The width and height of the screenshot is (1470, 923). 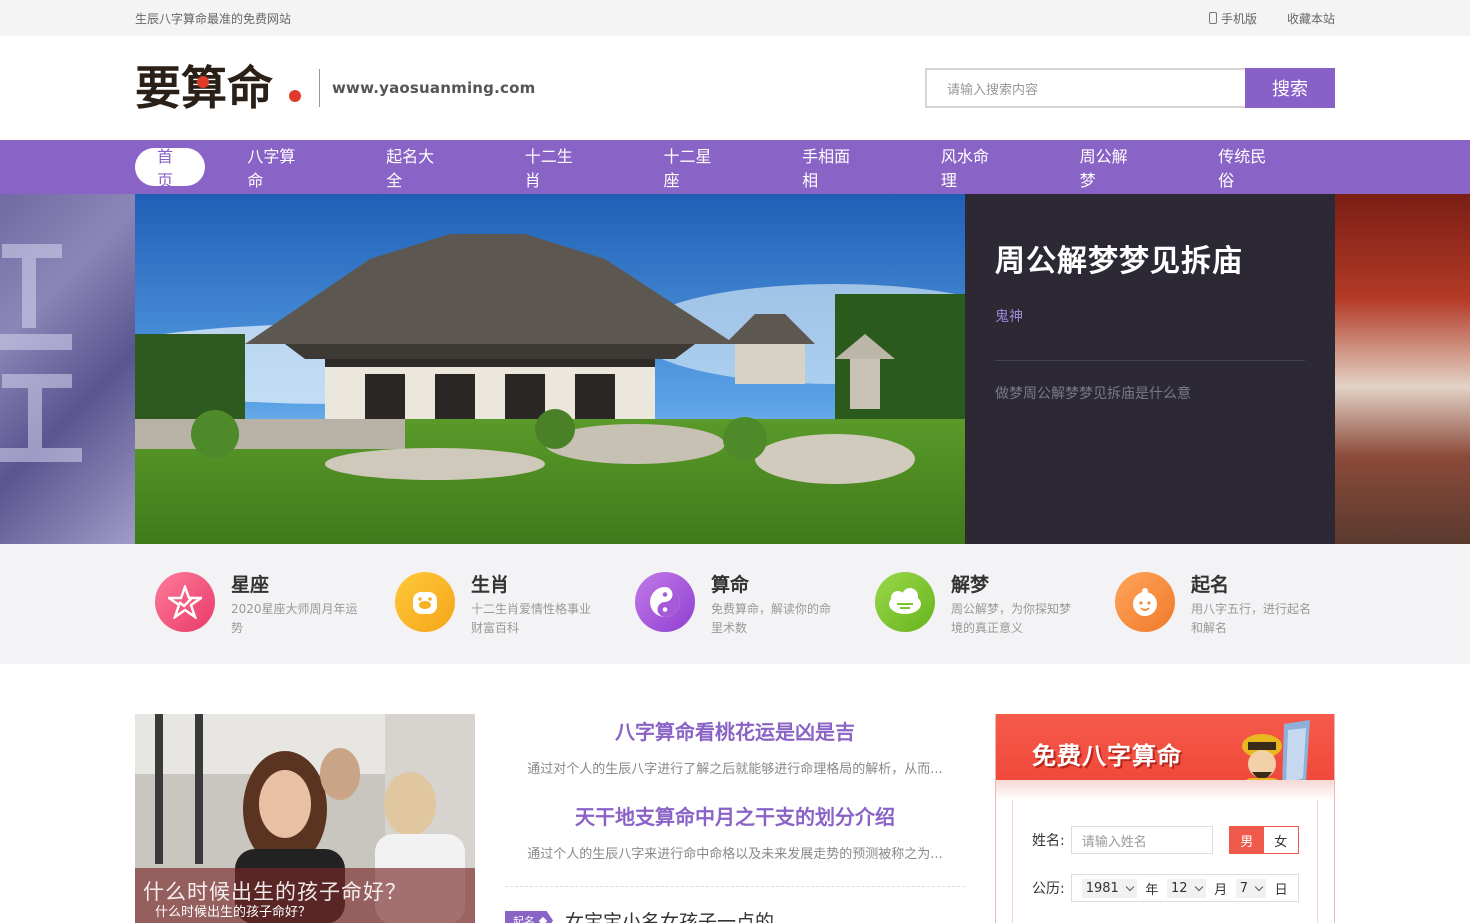 I want to click on logo: 要算命 www.yaosuanming.com, so click(x=335, y=88).